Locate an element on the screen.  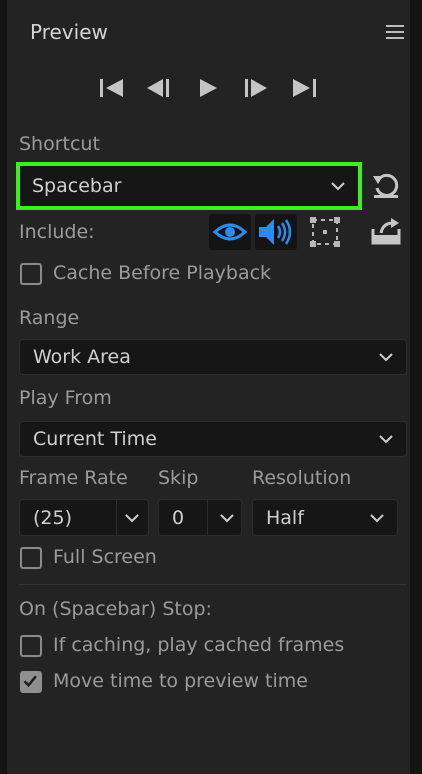
next-frame-icon is located at coordinates (256, 88).